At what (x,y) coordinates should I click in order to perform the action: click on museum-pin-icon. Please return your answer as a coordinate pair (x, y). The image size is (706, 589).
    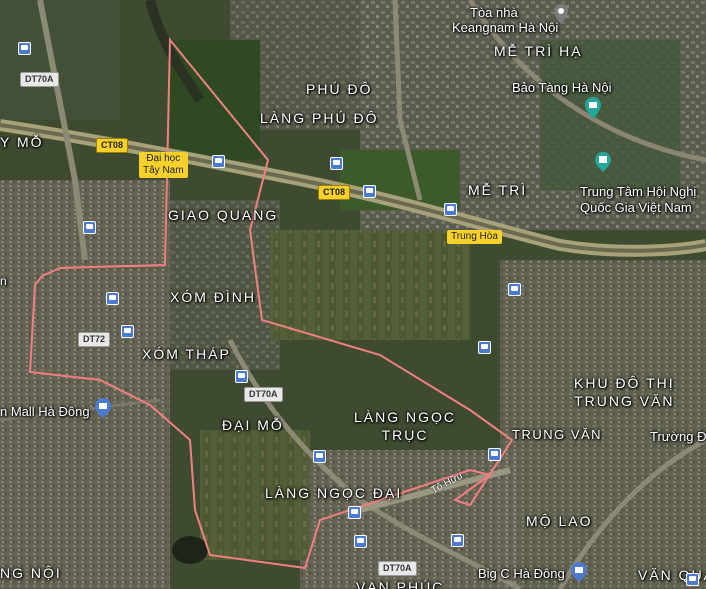
    Looking at the image, I should click on (593, 108).